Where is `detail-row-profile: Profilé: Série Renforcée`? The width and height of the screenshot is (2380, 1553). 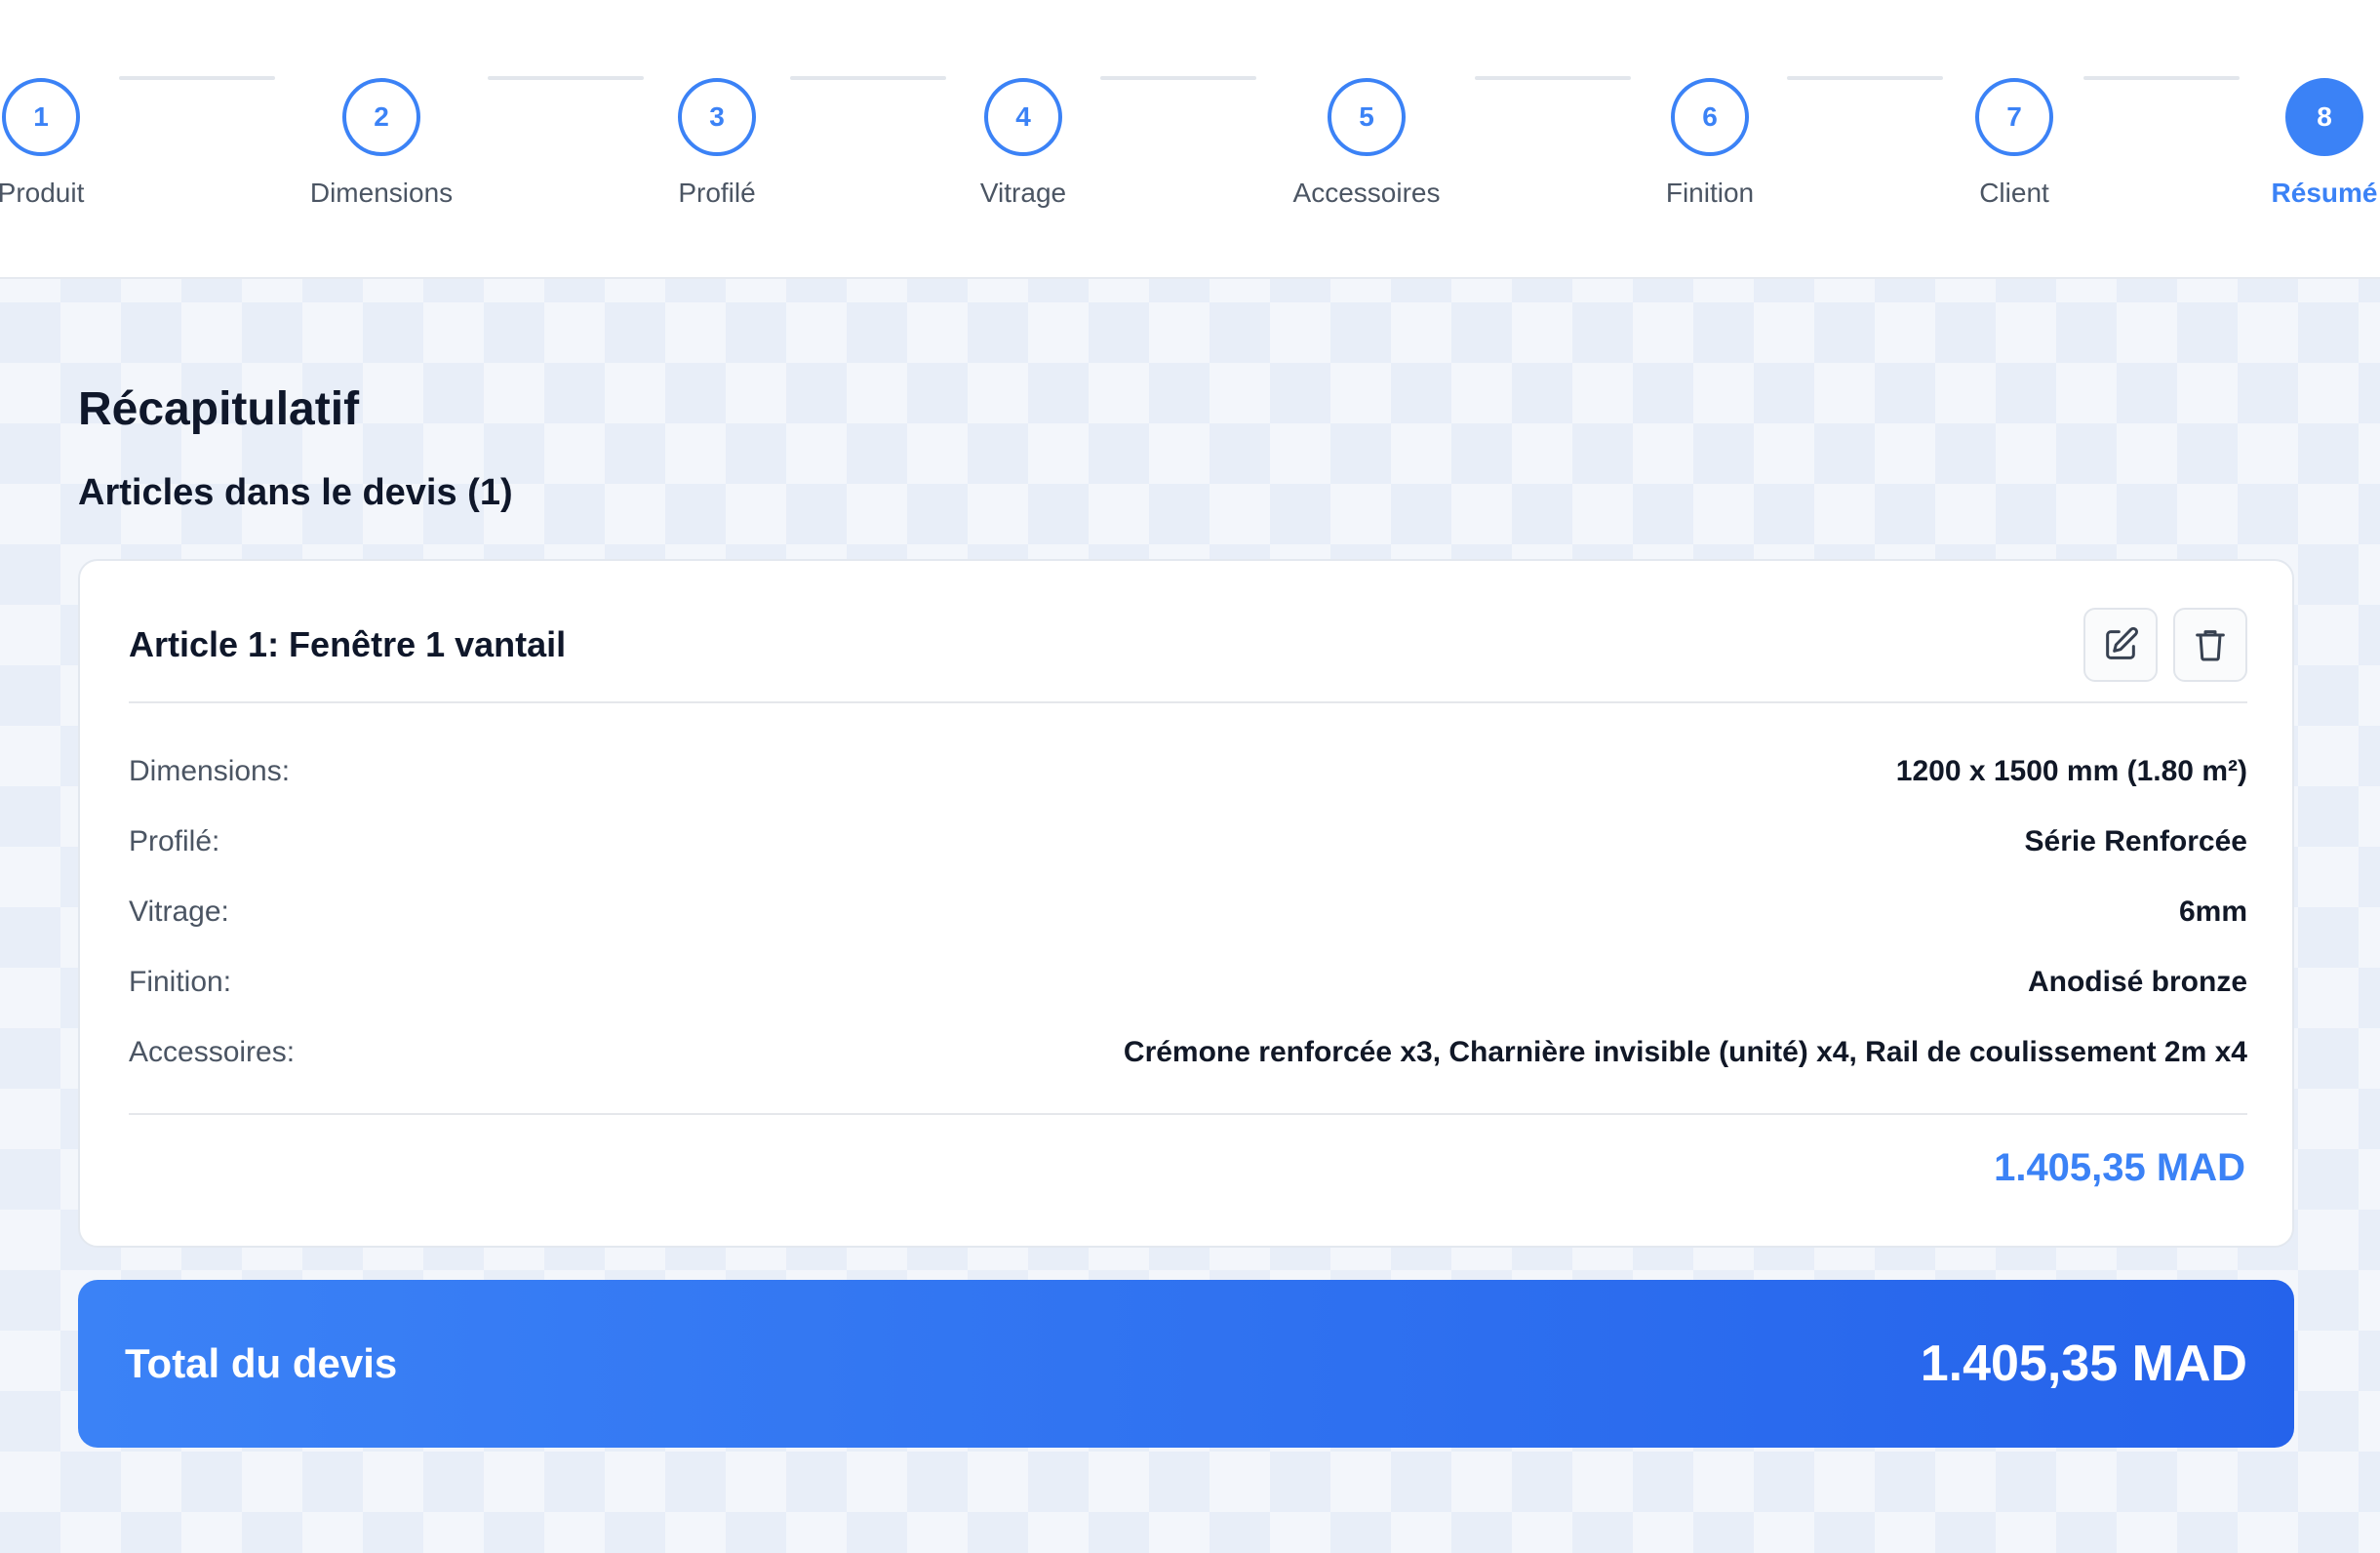 detail-row-profile: Profilé: Série Renforcée is located at coordinates (1188, 842).